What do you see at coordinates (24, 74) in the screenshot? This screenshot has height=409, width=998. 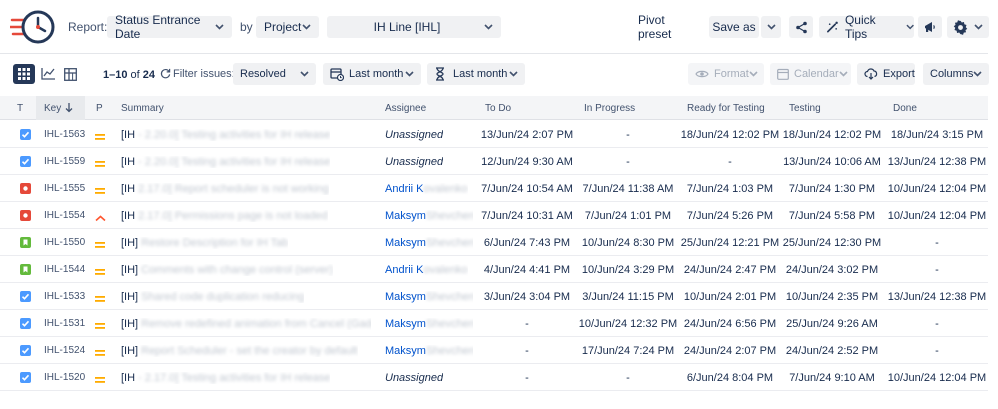 I see `view-table-button` at bounding box center [24, 74].